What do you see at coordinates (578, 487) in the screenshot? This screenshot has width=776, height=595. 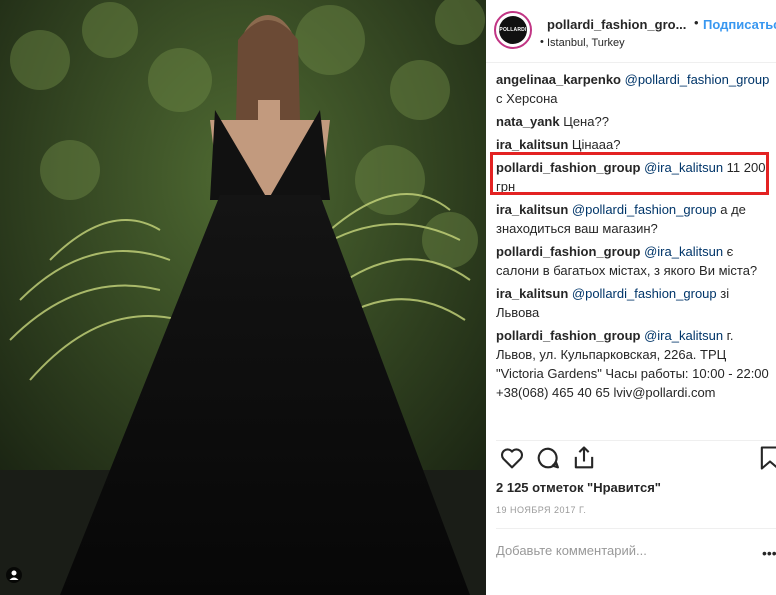 I see `likes-count: 2 125 отметок "Нравится"` at bounding box center [578, 487].